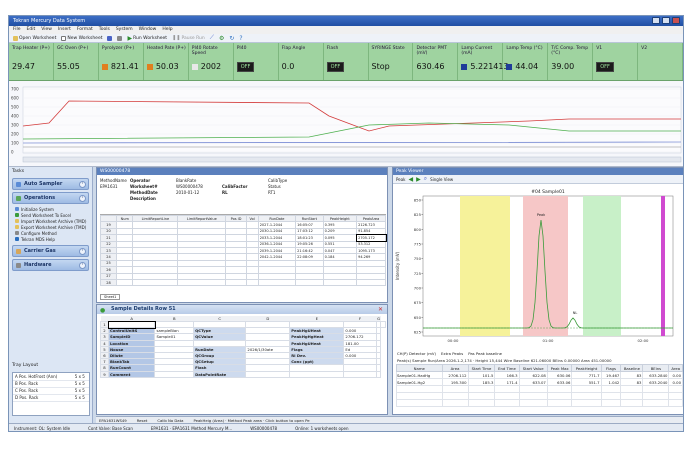  I want to click on menu-system: System, so click(124, 30).